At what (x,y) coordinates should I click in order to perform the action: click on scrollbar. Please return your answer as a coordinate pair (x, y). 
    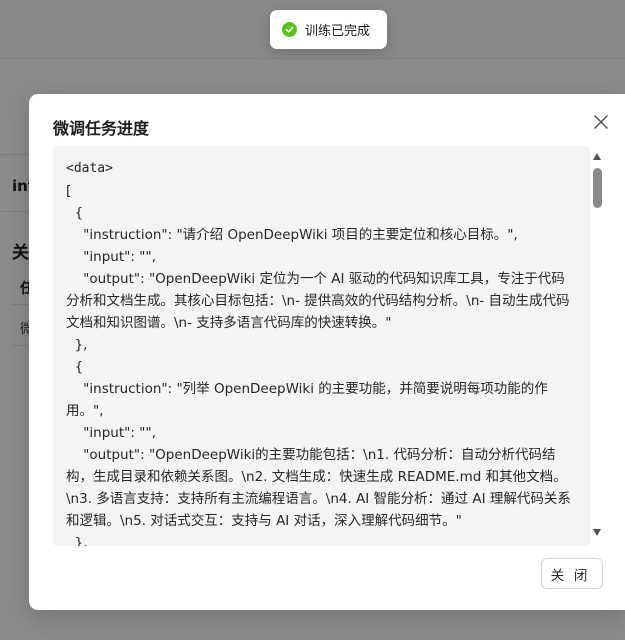
    Looking at the image, I should click on (597, 346).